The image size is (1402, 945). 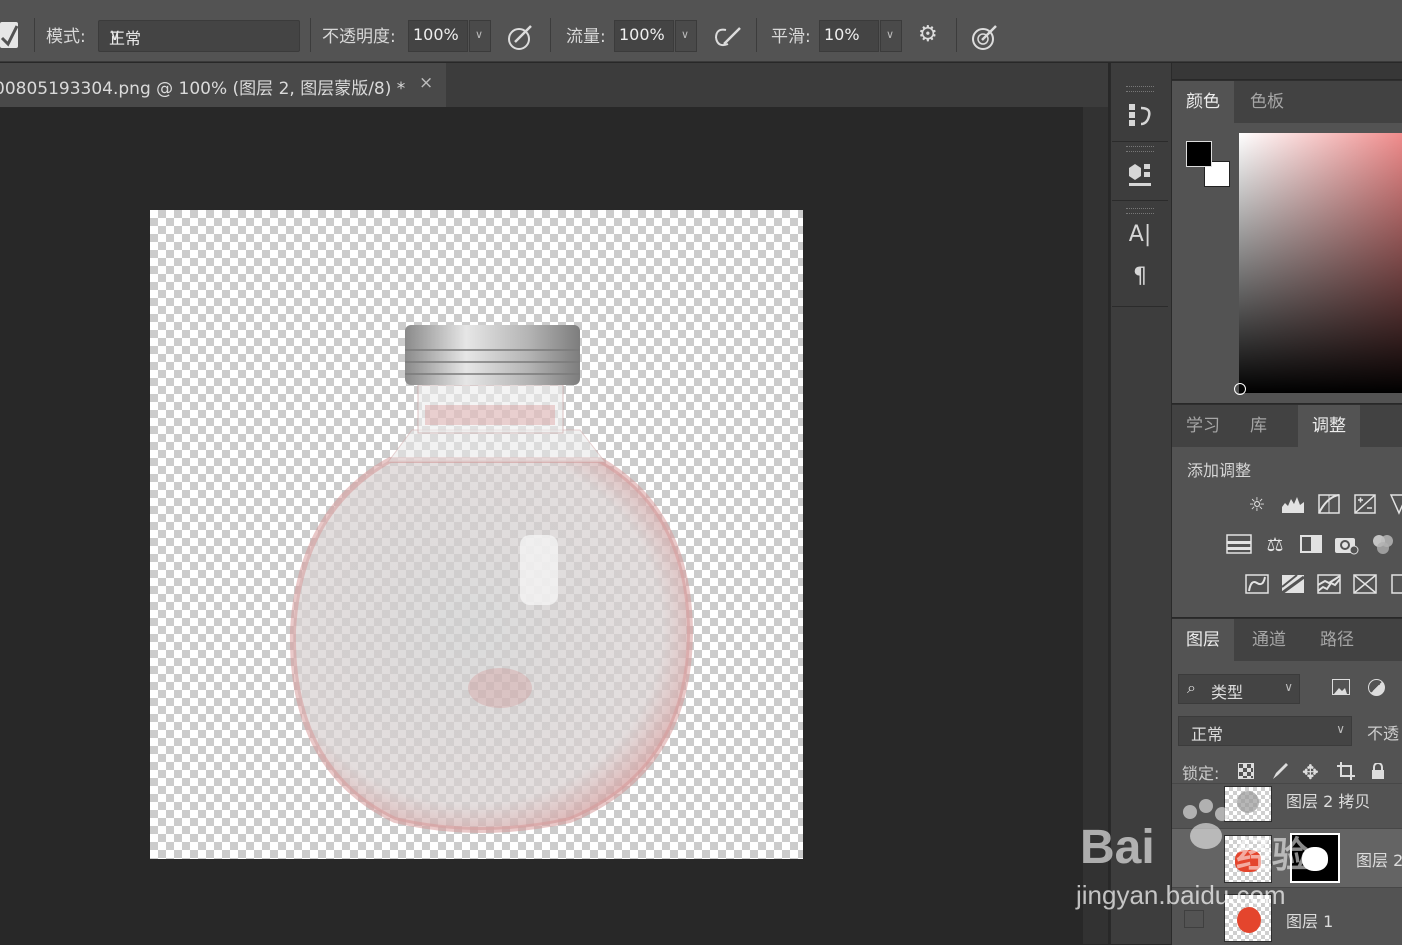 What do you see at coordinates (1394, 585) in the screenshot?
I see `selective-color-icon` at bounding box center [1394, 585].